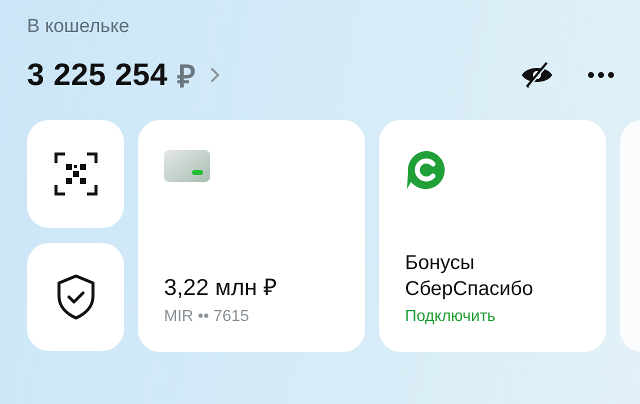 The width and height of the screenshot is (640, 404). I want to click on hide-balance-icon, so click(537, 75).